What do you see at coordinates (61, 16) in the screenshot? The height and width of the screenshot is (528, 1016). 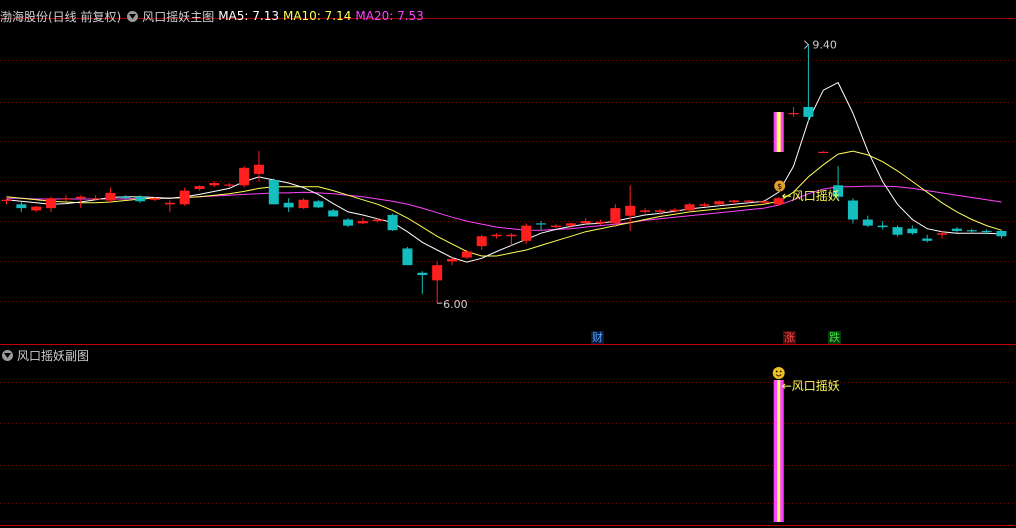 I see `stock-title: 渤海股份(日线 前复权)` at bounding box center [61, 16].